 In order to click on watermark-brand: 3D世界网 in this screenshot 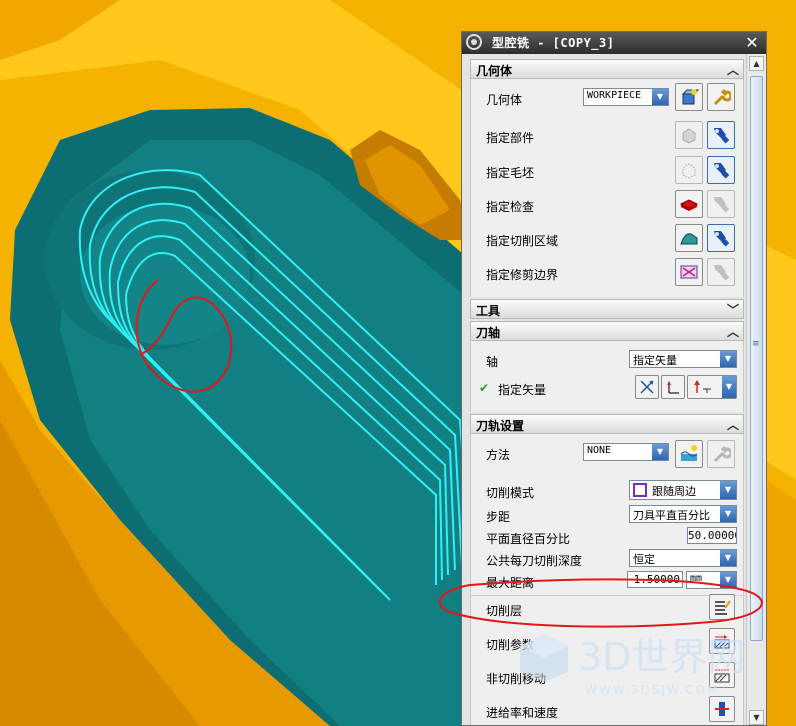, I will do `click(662, 657)`.